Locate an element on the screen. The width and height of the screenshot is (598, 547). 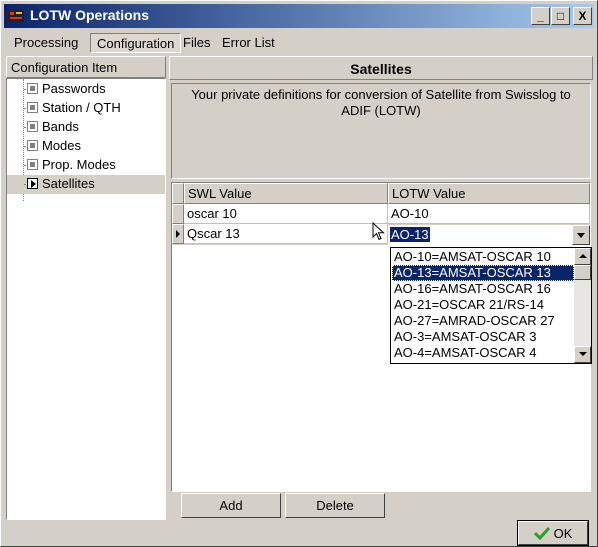
configuration-item-header: Configuration Item is located at coordinates (86, 67).